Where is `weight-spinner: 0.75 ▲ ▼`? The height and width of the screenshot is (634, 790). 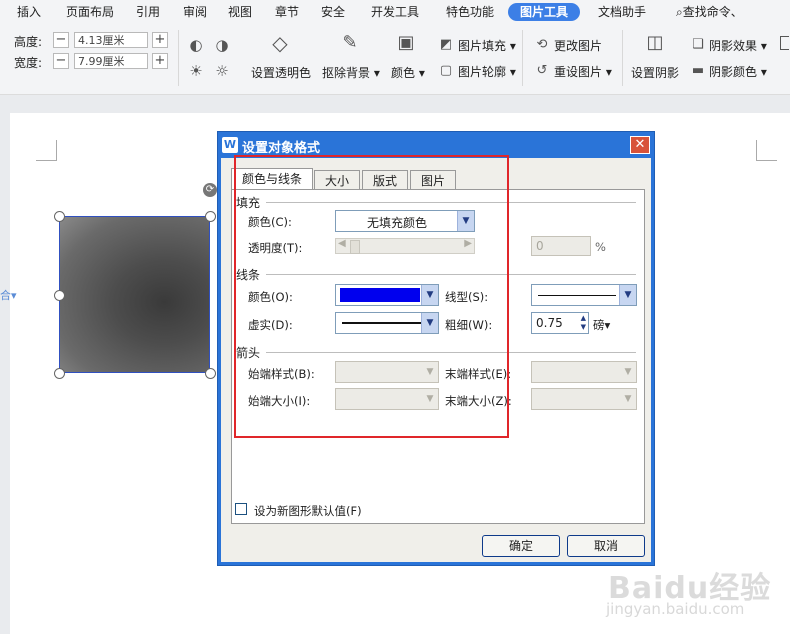
weight-spinner: 0.75 ▲ ▼ is located at coordinates (560, 323).